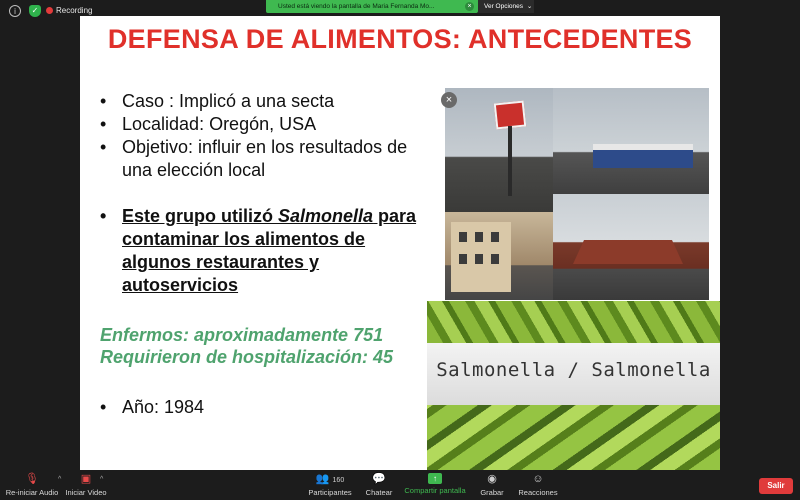 This screenshot has height=500, width=800. What do you see at coordinates (492, 479) in the screenshot?
I see `record-icon: ◉` at bounding box center [492, 479].